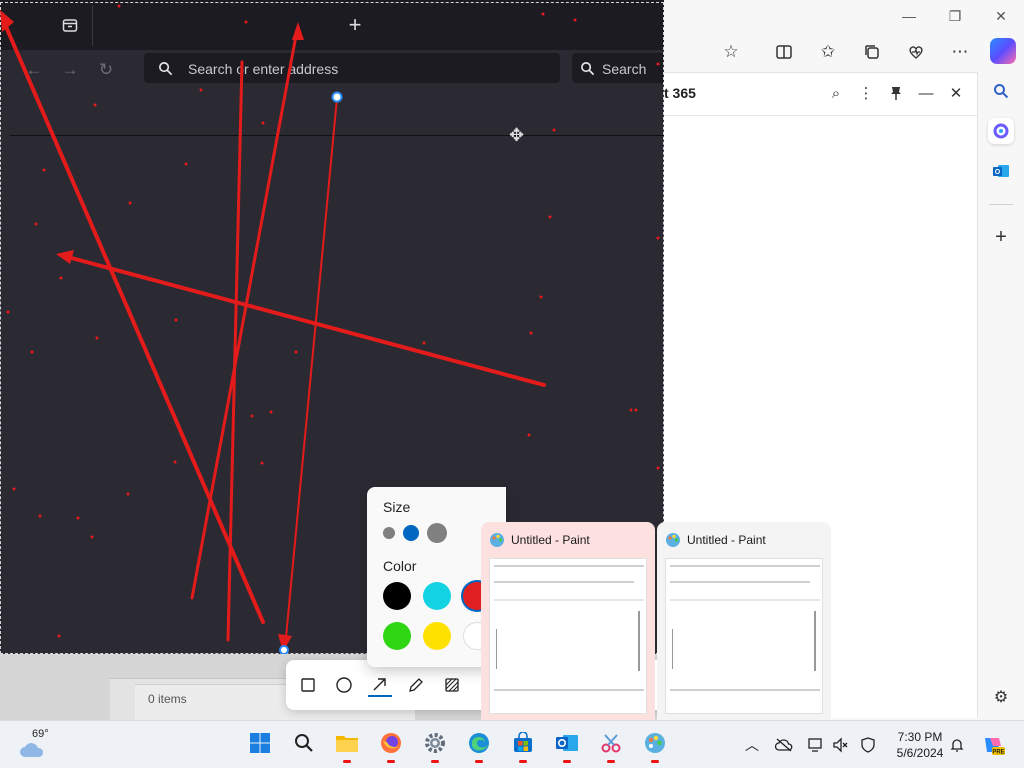  I want to click on color-swatch-yellow, so click(437, 636).